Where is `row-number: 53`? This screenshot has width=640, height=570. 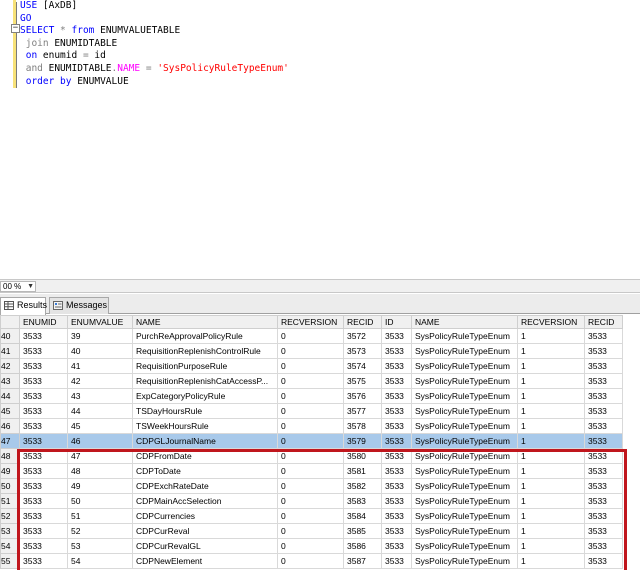
row-number: 53 is located at coordinates (10, 531).